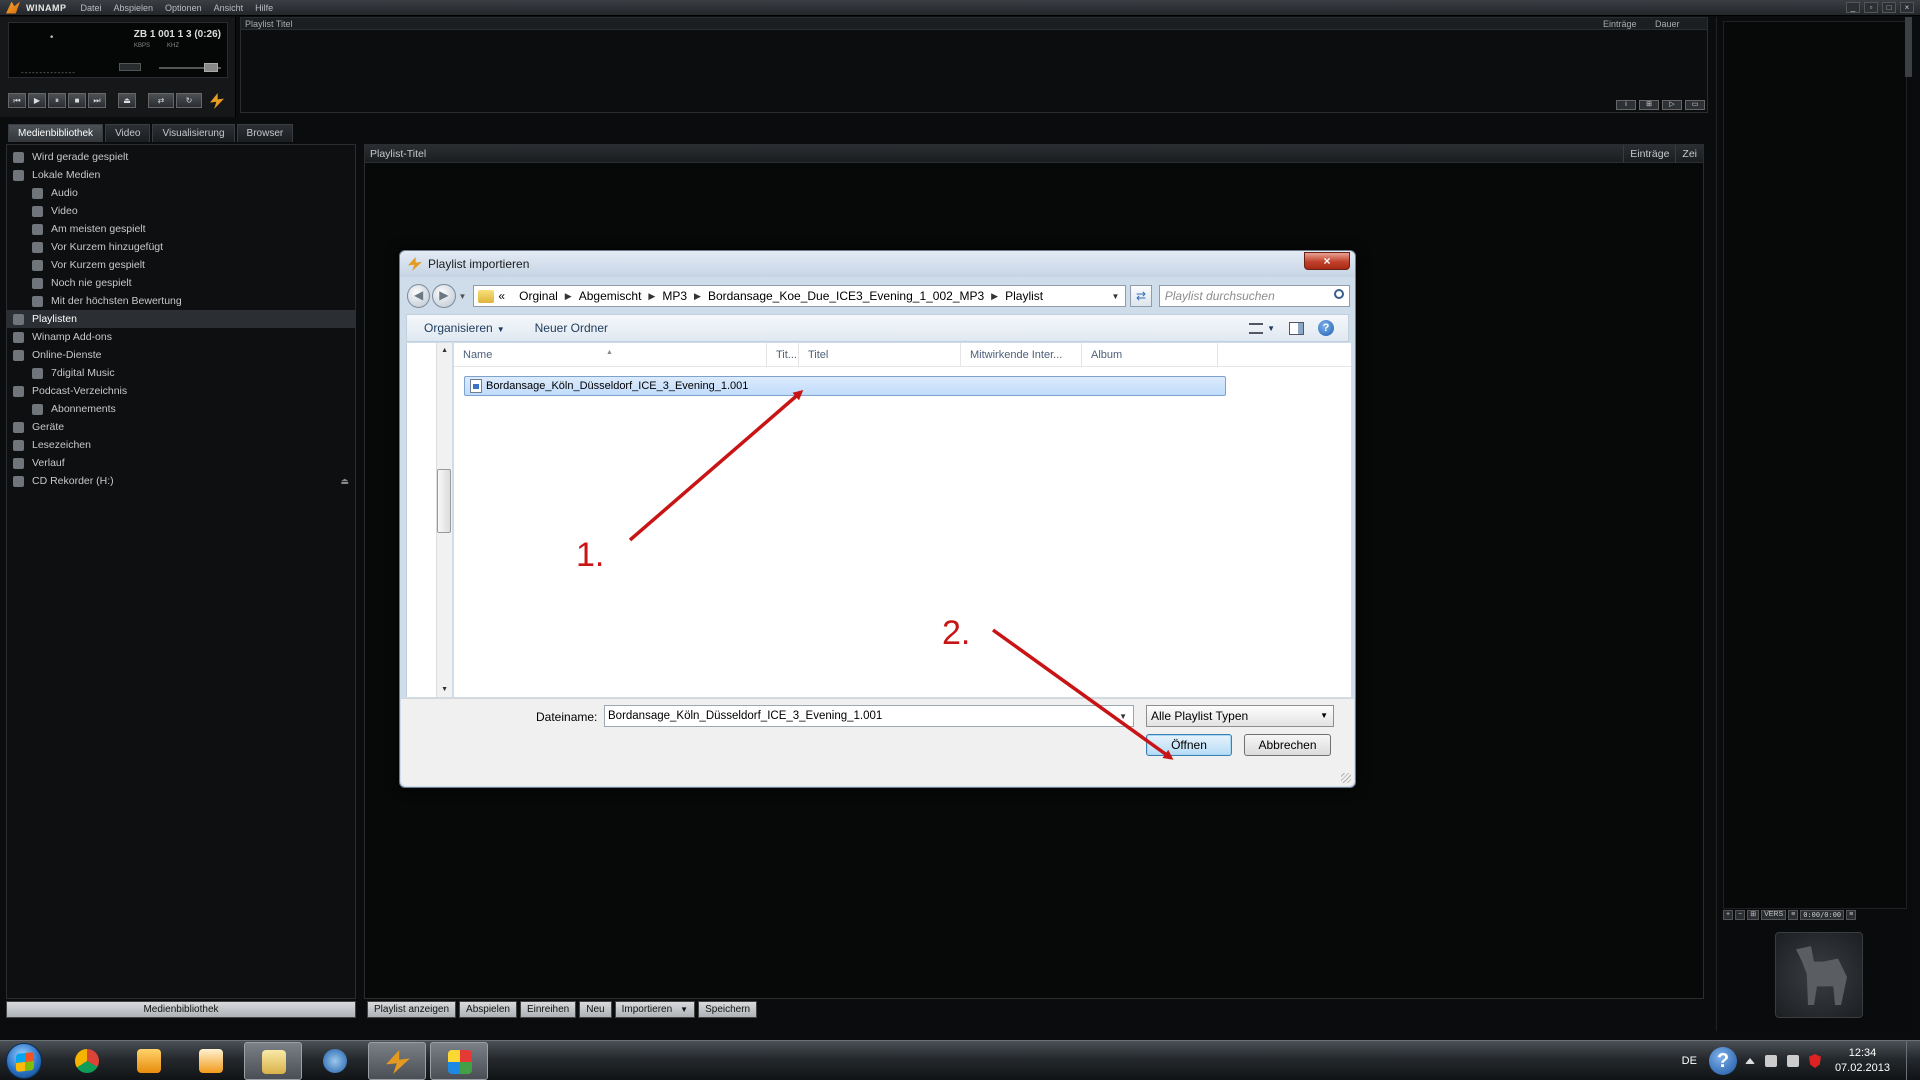 The image size is (1920, 1080). What do you see at coordinates (87, 1061) in the screenshot?
I see `taskbar-chrome` at bounding box center [87, 1061].